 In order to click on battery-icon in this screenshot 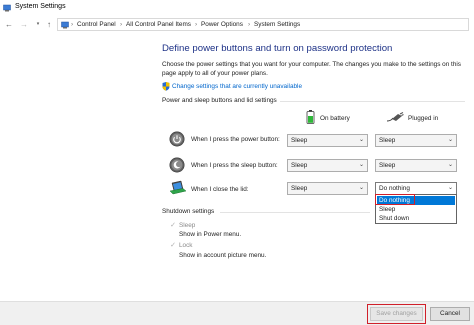, I will do `click(310, 117)`.